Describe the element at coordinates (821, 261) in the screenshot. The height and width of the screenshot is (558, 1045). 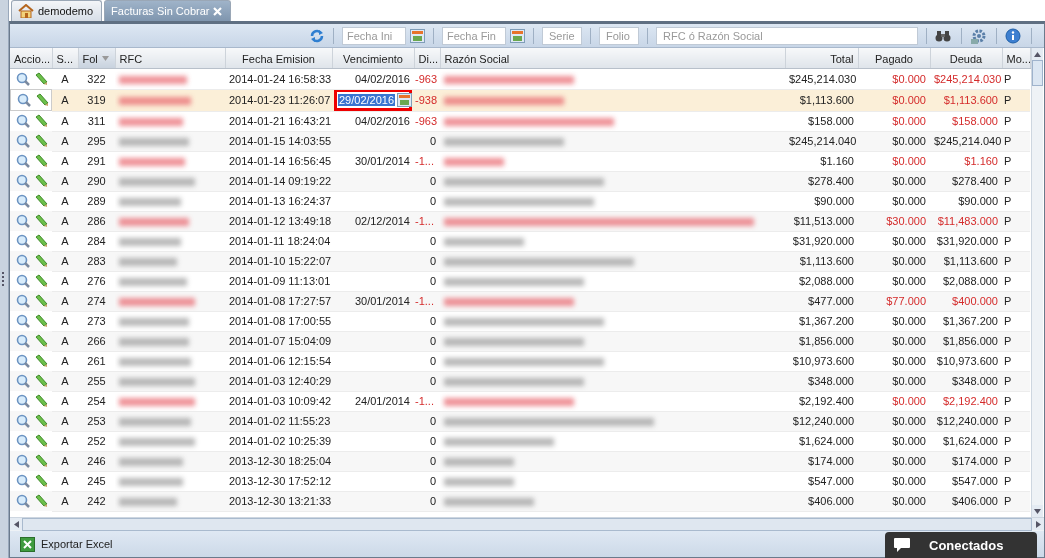
I see `table-cell: $1,113.600` at that location.